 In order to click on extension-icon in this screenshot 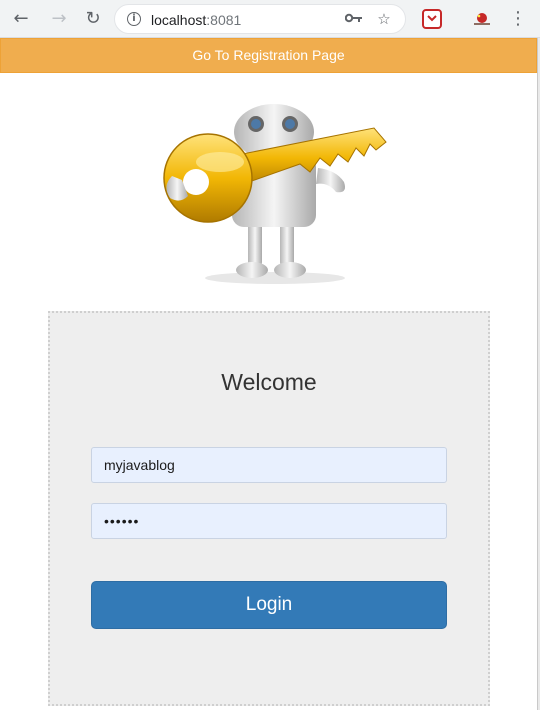, I will do `click(482, 19)`.